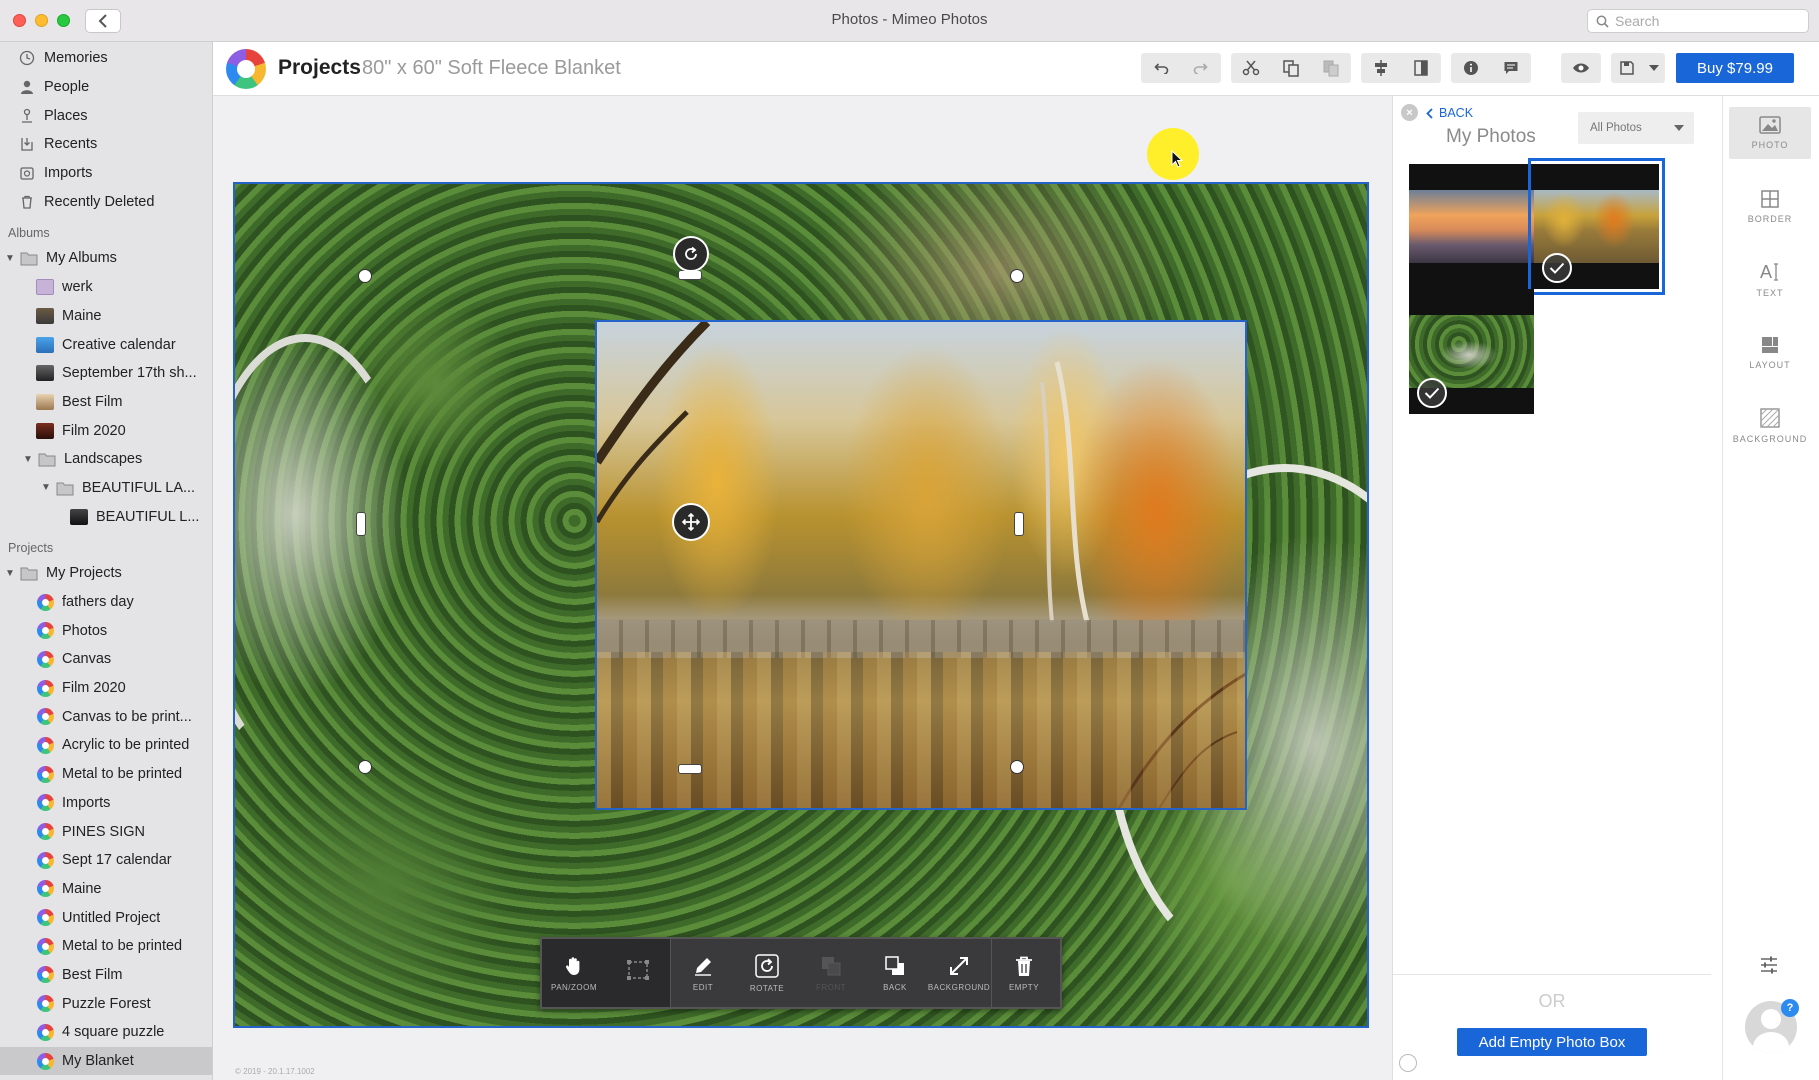  I want to click on sidebar-item-project: Maine, so click(106, 889).